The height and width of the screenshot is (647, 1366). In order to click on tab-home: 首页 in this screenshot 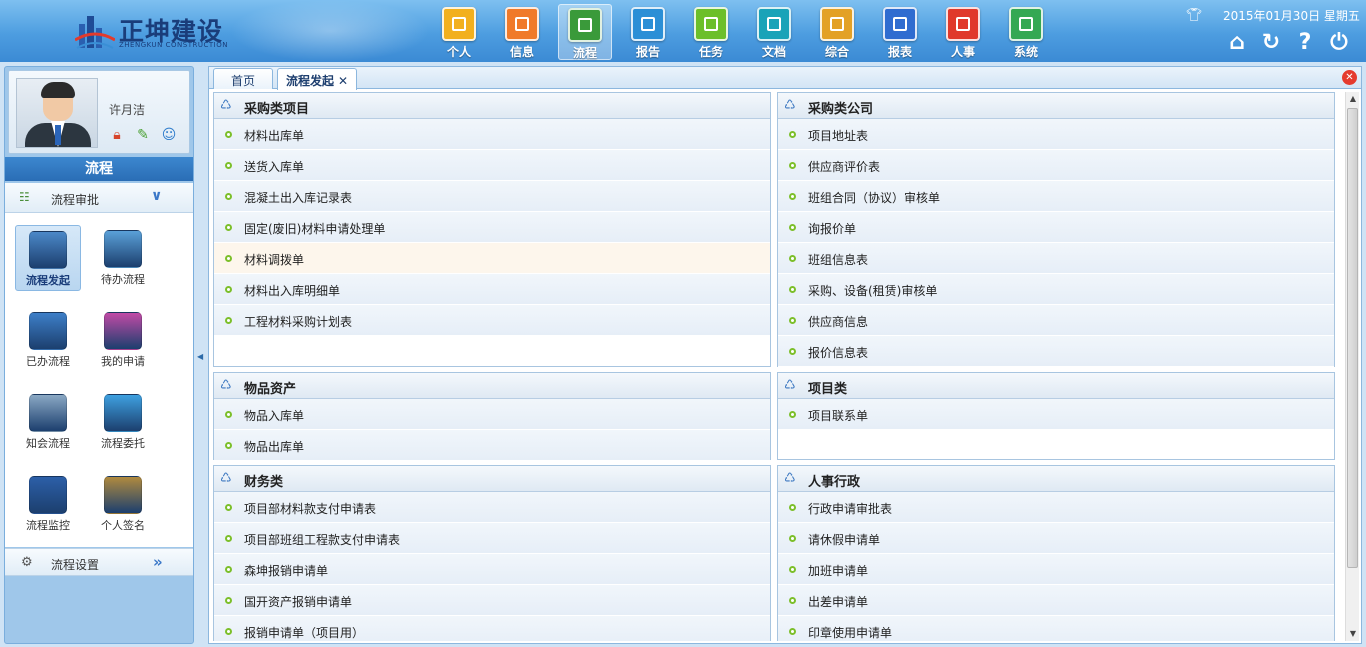, I will do `click(243, 78)`.